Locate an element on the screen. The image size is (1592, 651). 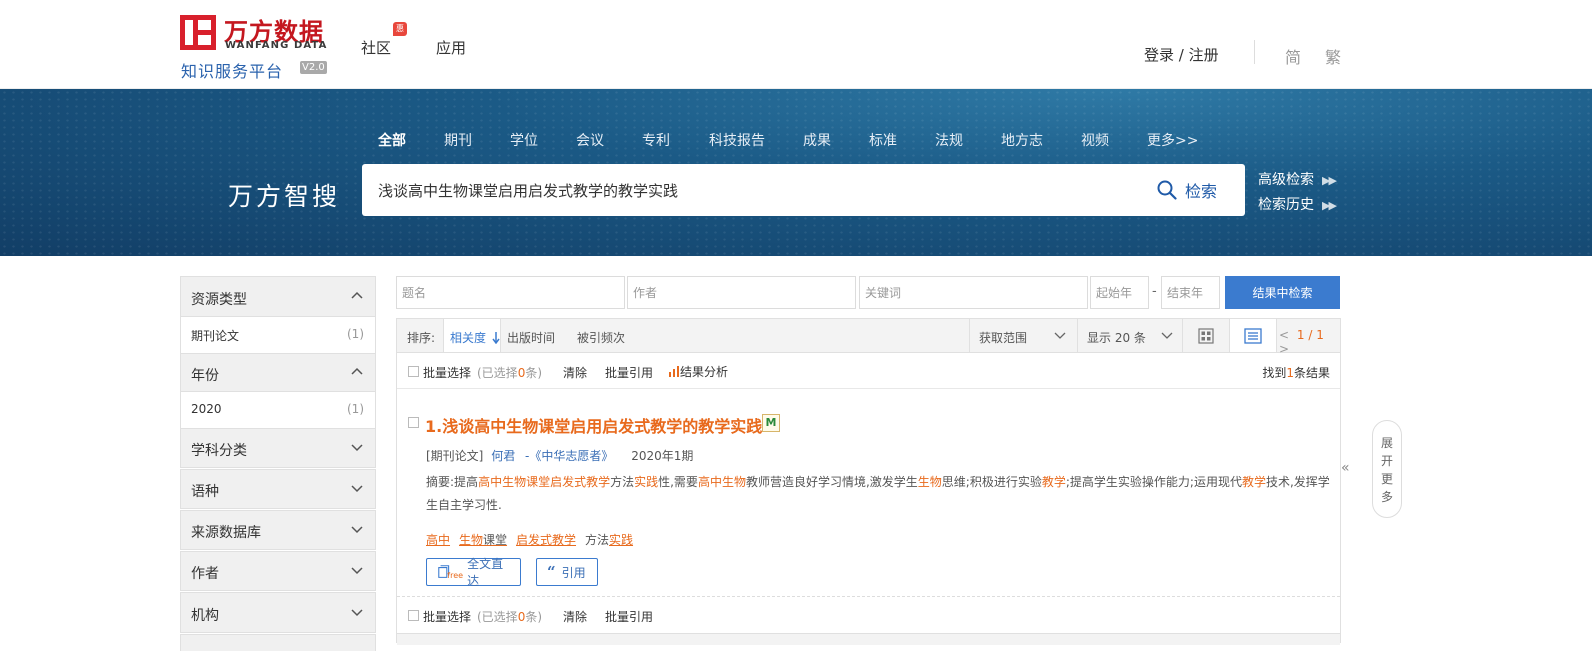
header-divider is located at coordinates (1254, 52).